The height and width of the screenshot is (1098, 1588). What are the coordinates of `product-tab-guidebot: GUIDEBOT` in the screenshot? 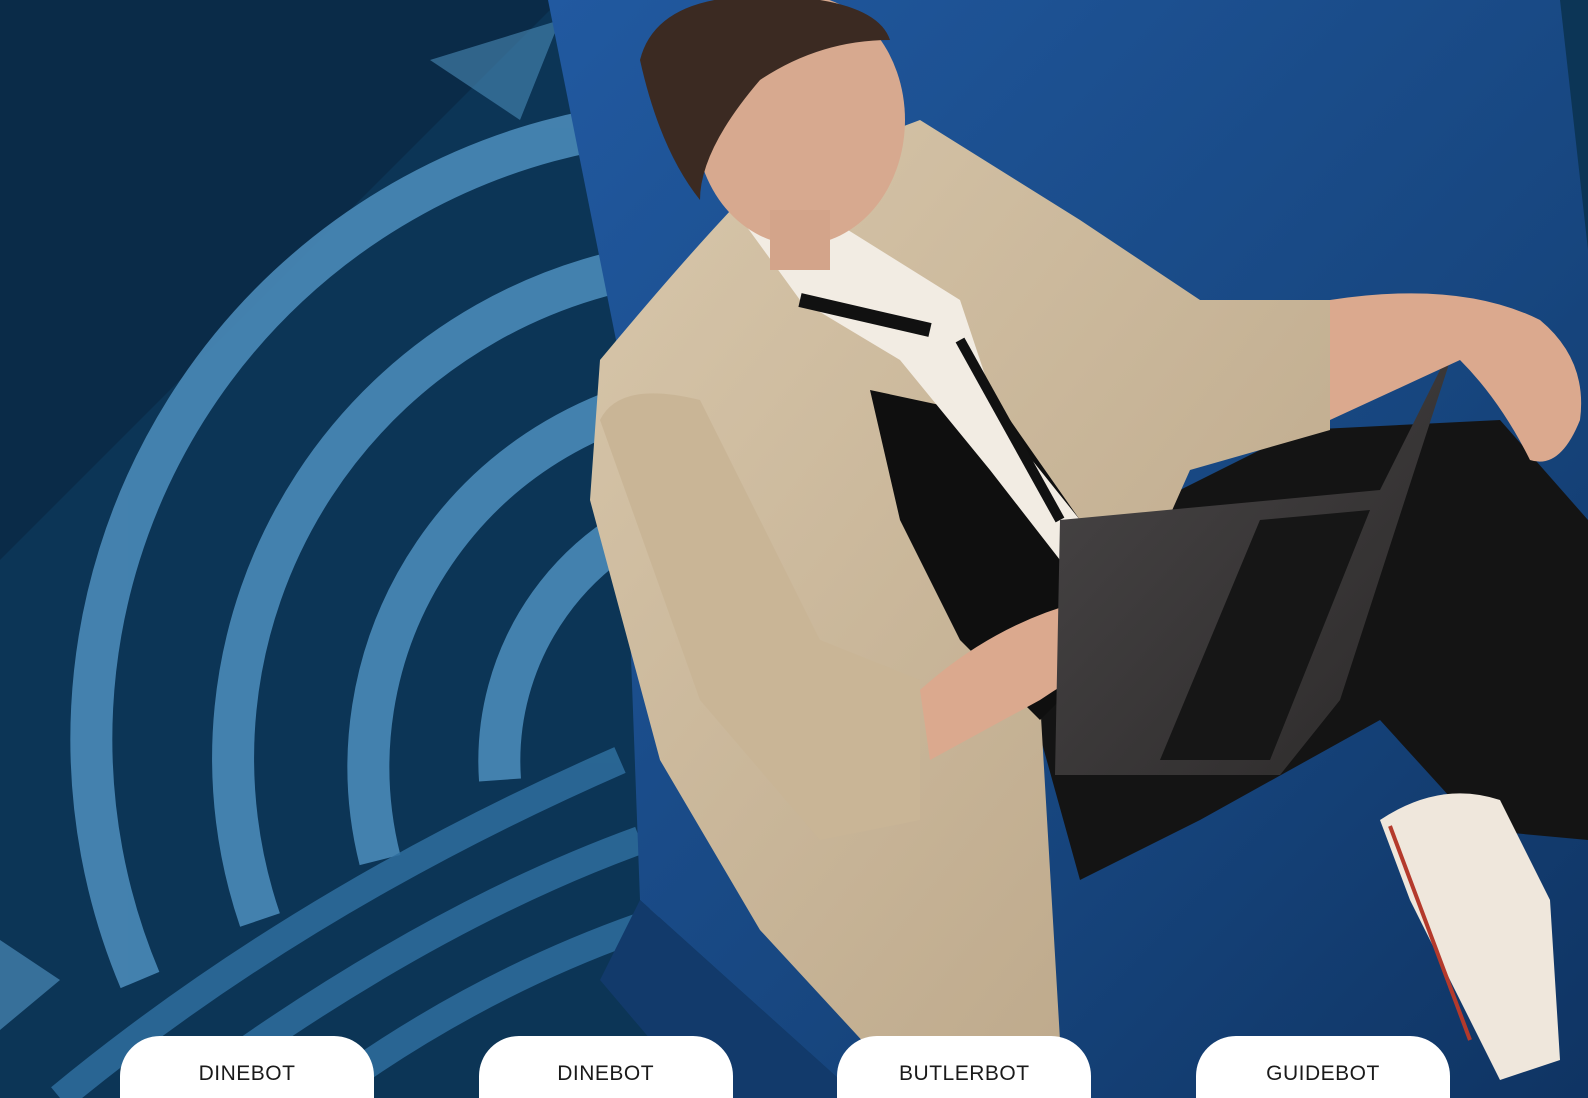 It's located at (1322, 1067).